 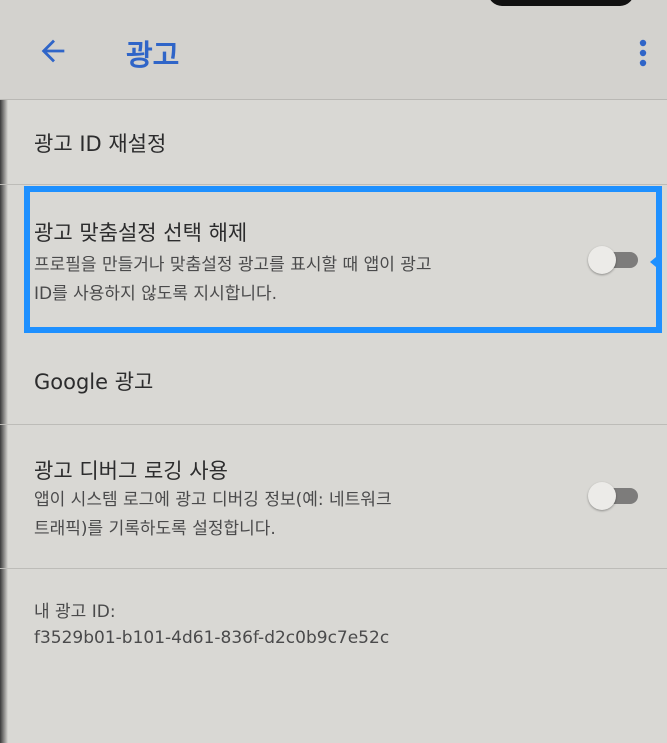 I want to click on toggle-knob, so click(x=602, y=496).